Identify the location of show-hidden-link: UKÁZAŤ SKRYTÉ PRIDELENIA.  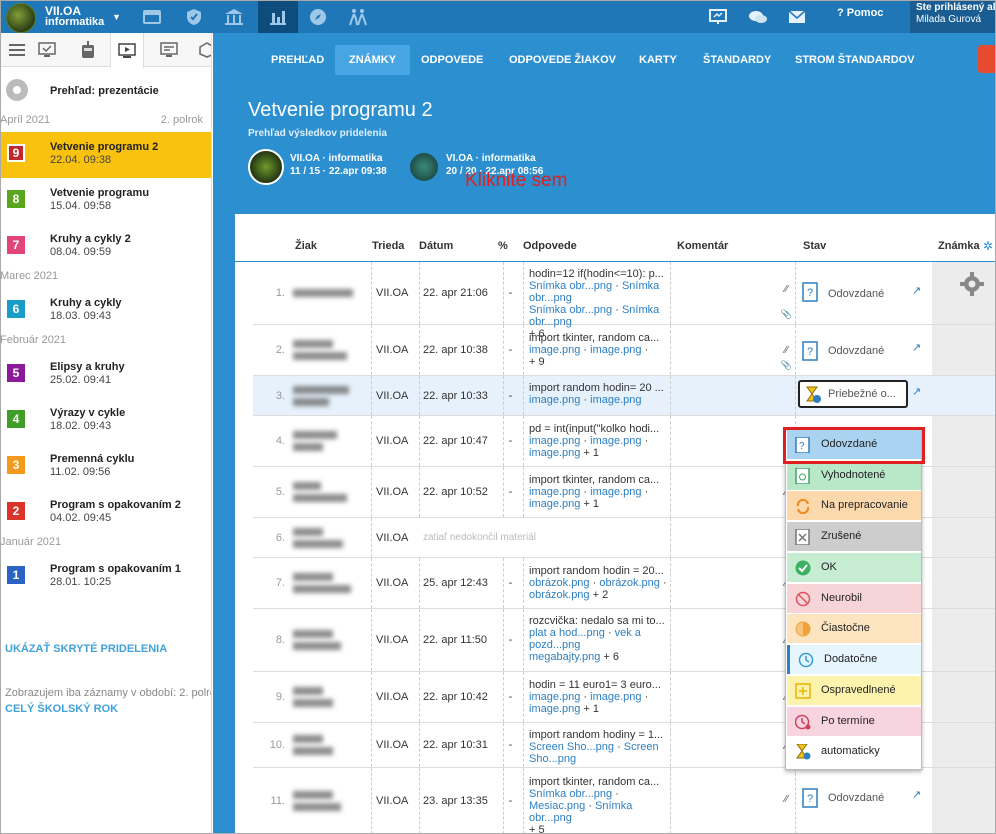
(86, 649).